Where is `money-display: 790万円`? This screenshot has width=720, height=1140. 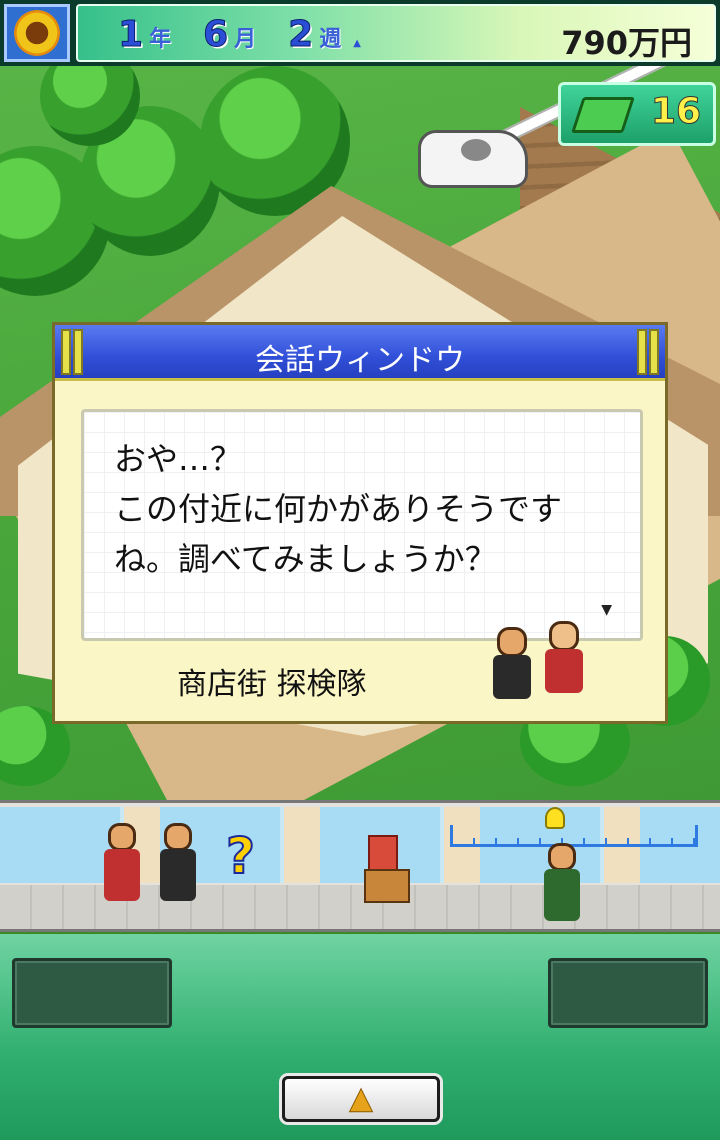 money-display: 790万円 is located at coordinates (626, 43).